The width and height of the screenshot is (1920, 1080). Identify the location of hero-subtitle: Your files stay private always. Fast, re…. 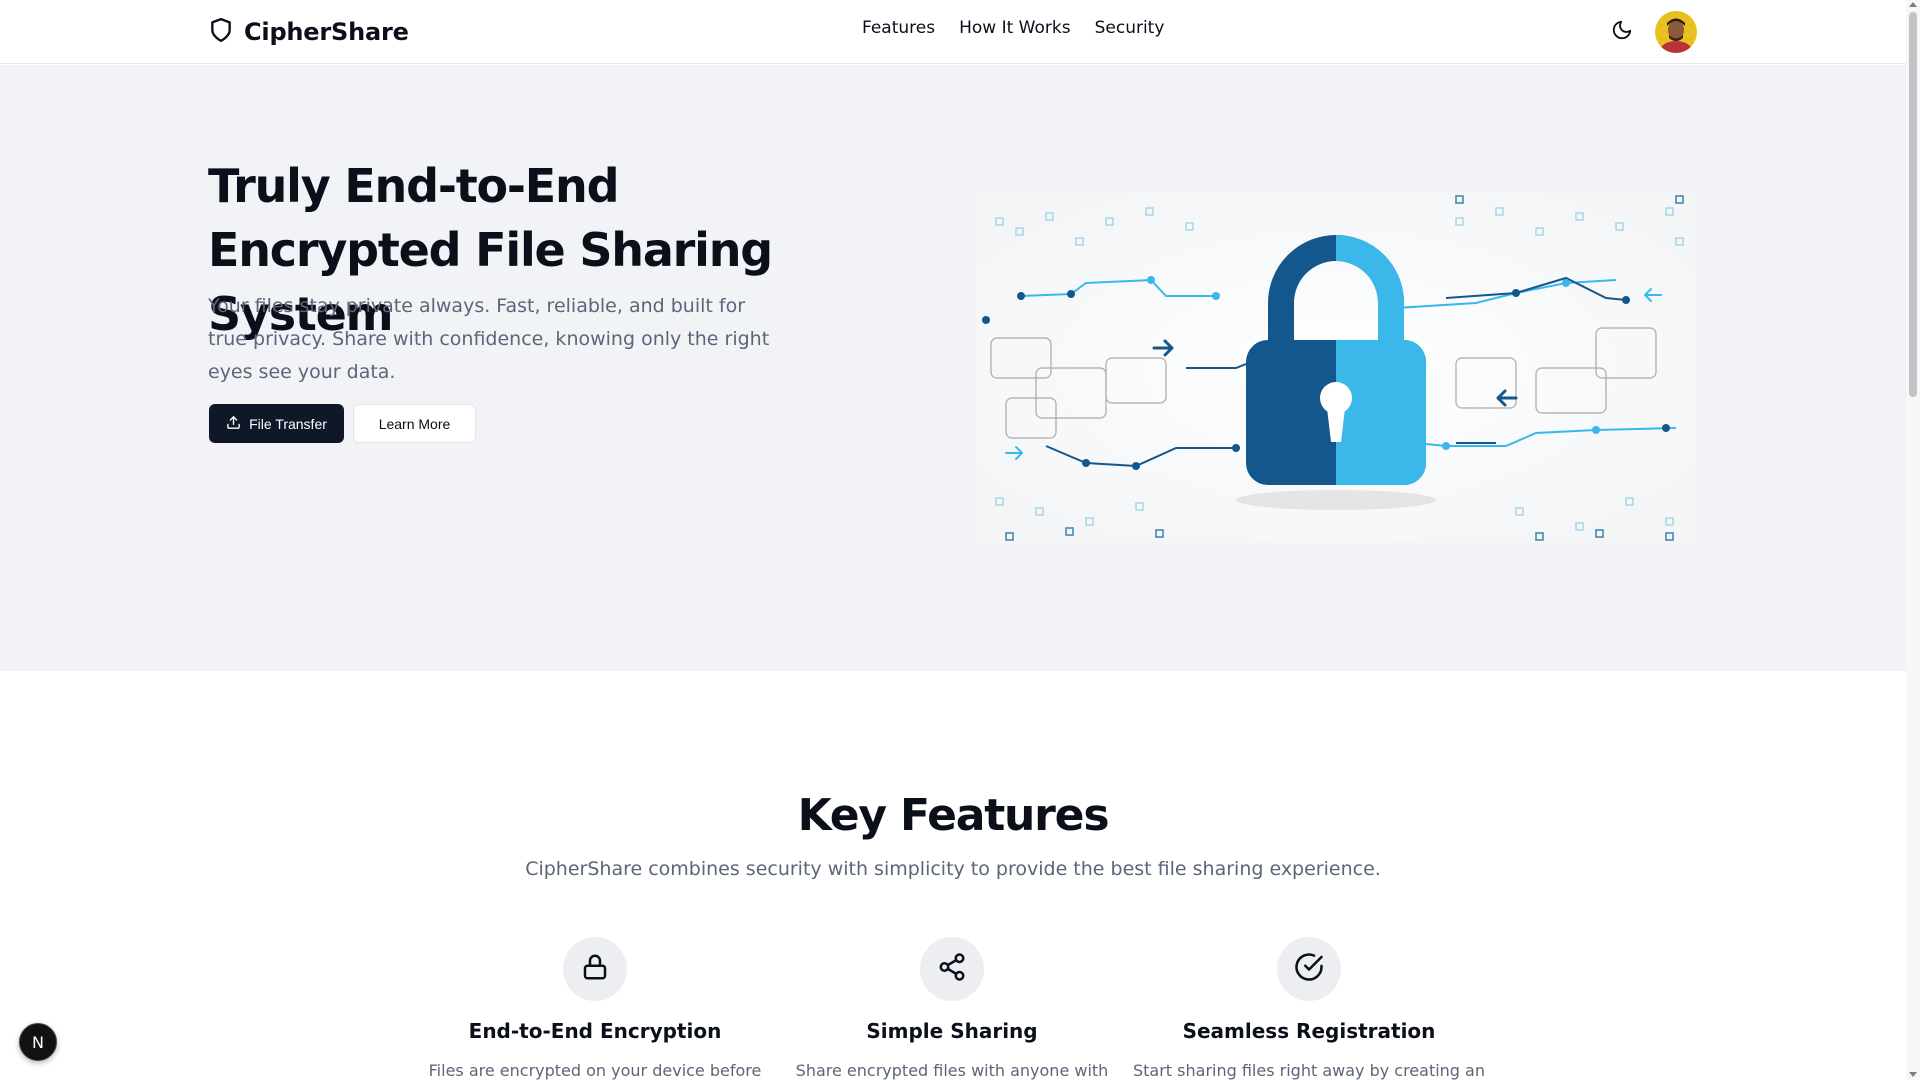
(489, 339).